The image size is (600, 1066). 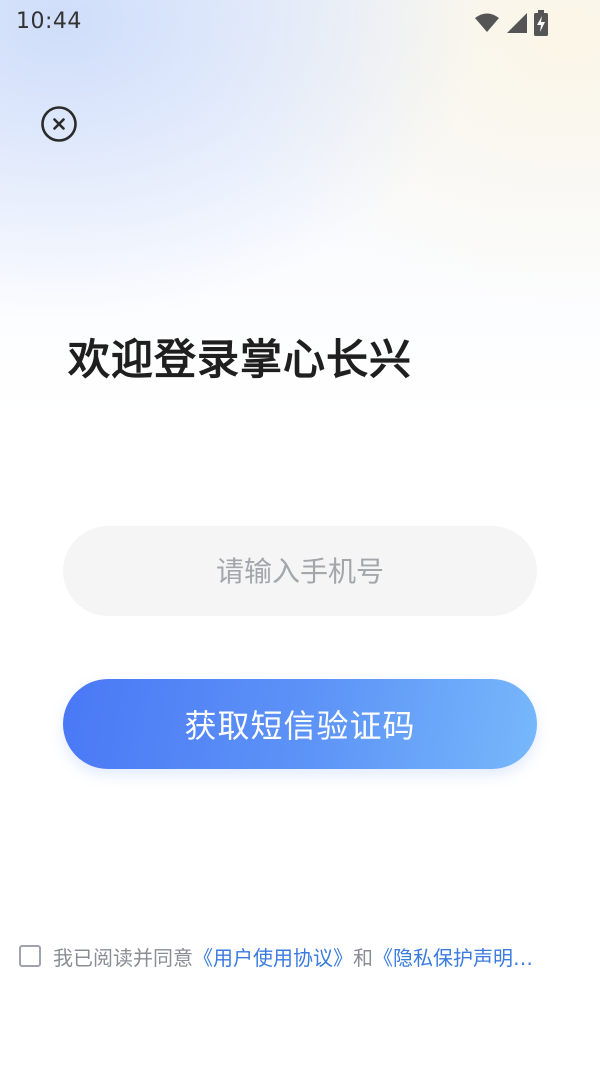 I want to click on get-sms-code-button: 获取短信验证码, so click(x=300, y=724).